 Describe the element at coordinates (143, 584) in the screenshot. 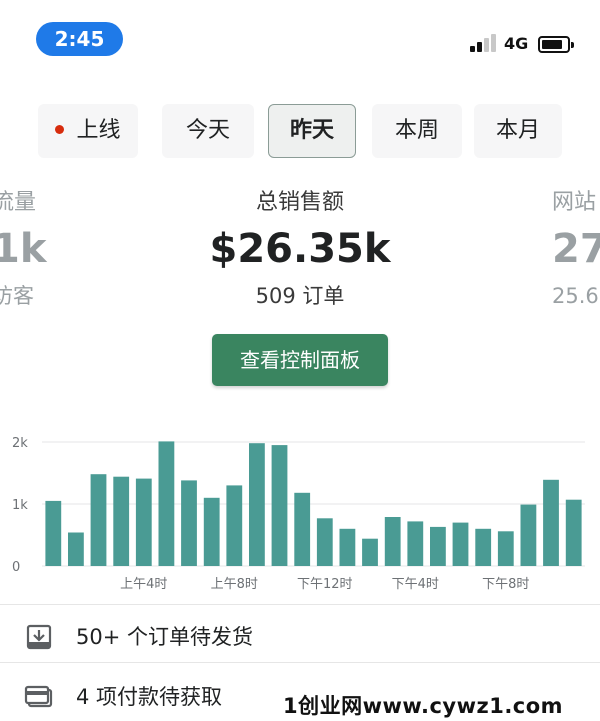

I see `x-tick-label: 上午4时` at that location.